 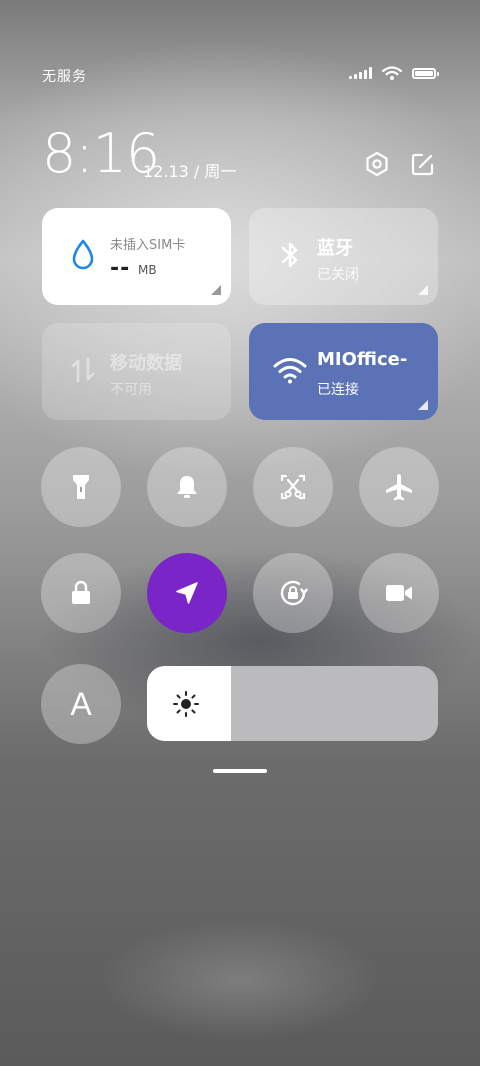 I want to click on bluetooth-status: 已关闭, so click(x=338, y=275).